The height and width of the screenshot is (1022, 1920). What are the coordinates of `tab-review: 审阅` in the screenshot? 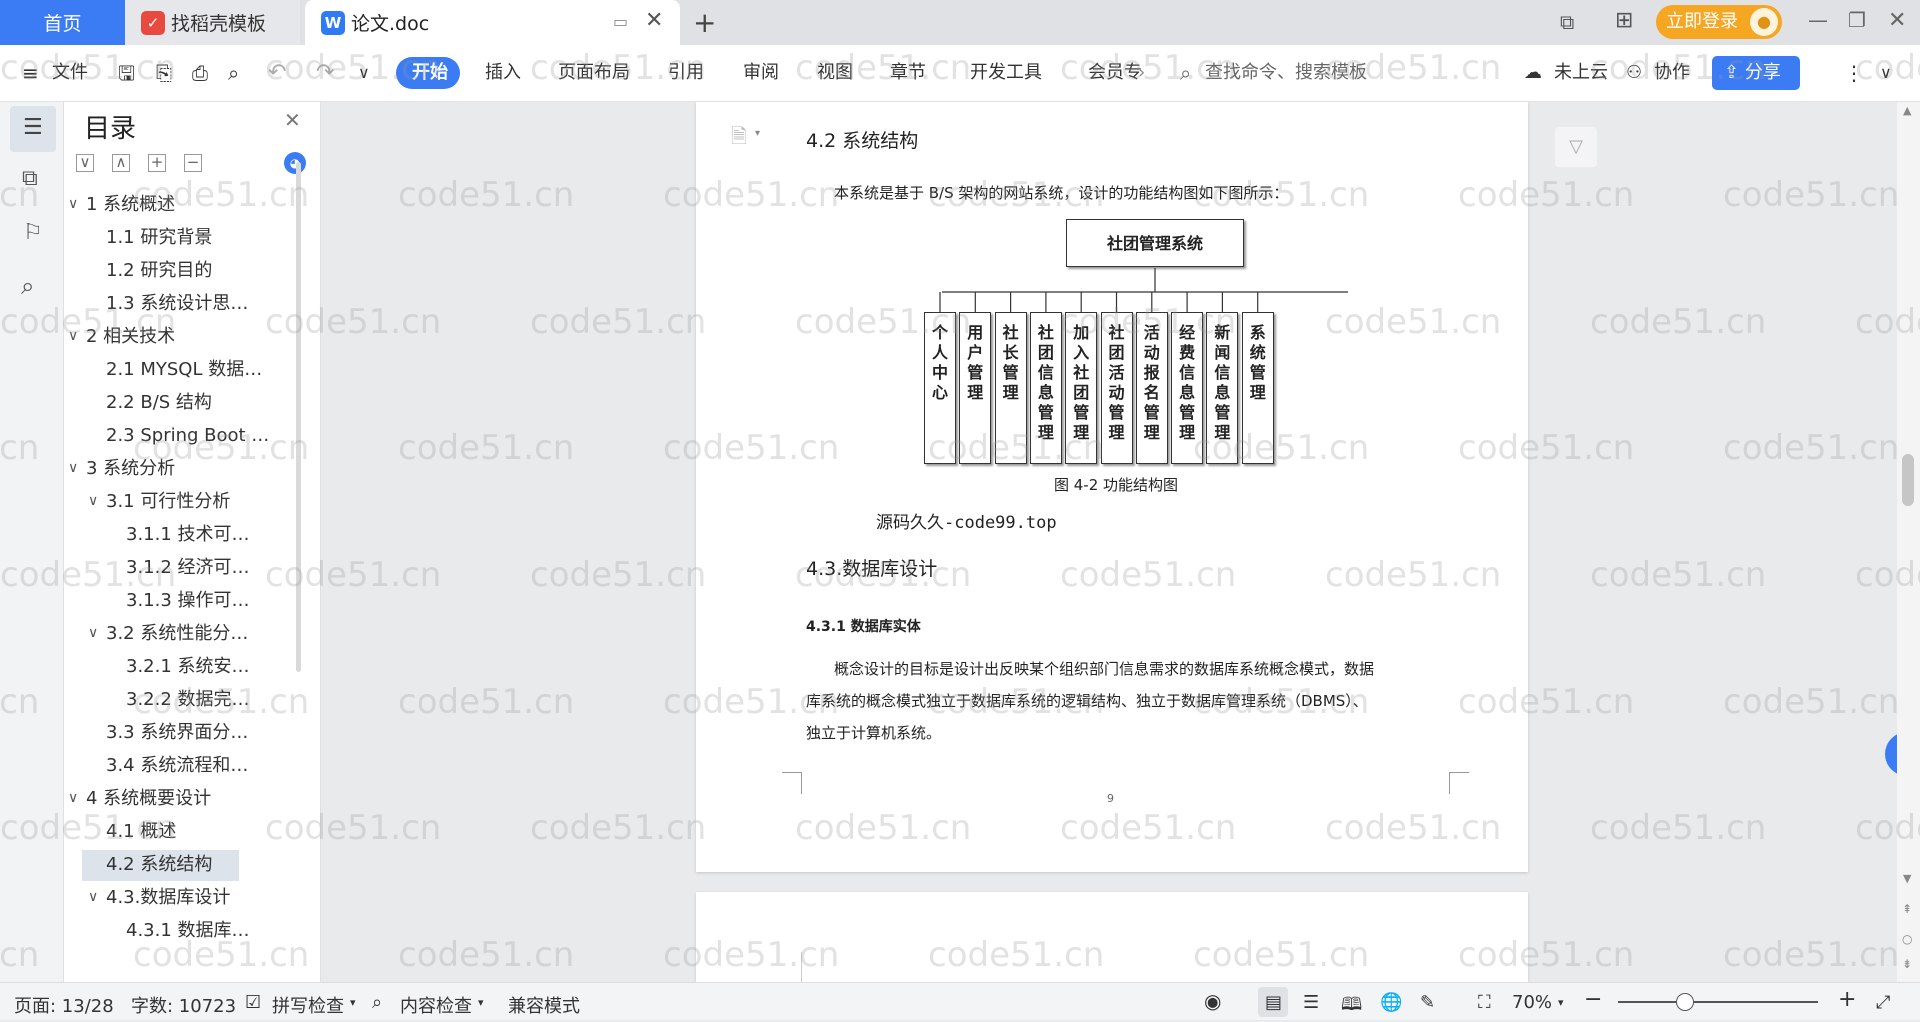 It's located at (761, 73).